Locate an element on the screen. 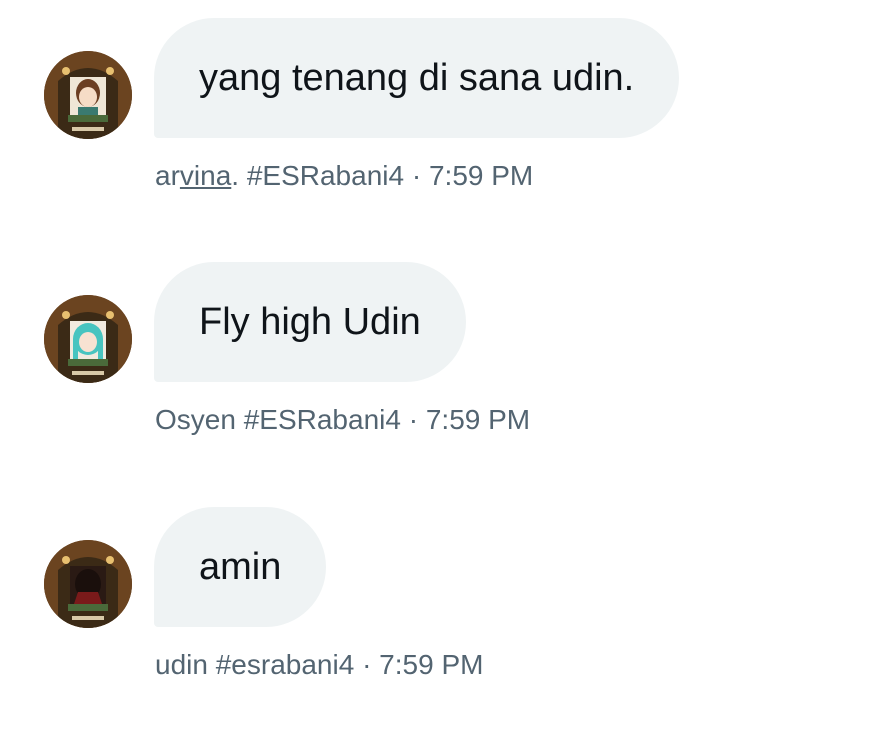 Image resolution: width=877 pixels, height=738 pixels. message-text: yang tenang di sana udin. is located at coordinates (417, 77).